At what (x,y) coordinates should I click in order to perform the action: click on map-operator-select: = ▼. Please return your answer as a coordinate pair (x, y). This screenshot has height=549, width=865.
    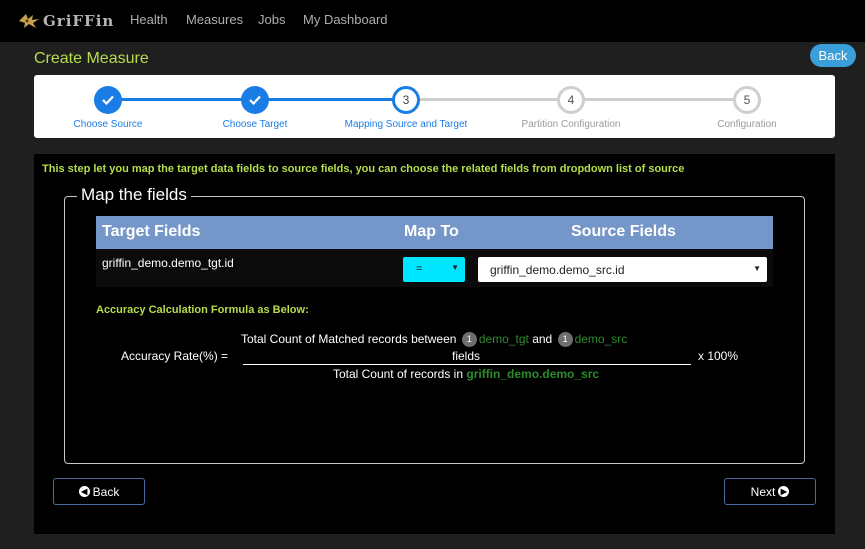
    Looking at the image, I should click on (434, 269).